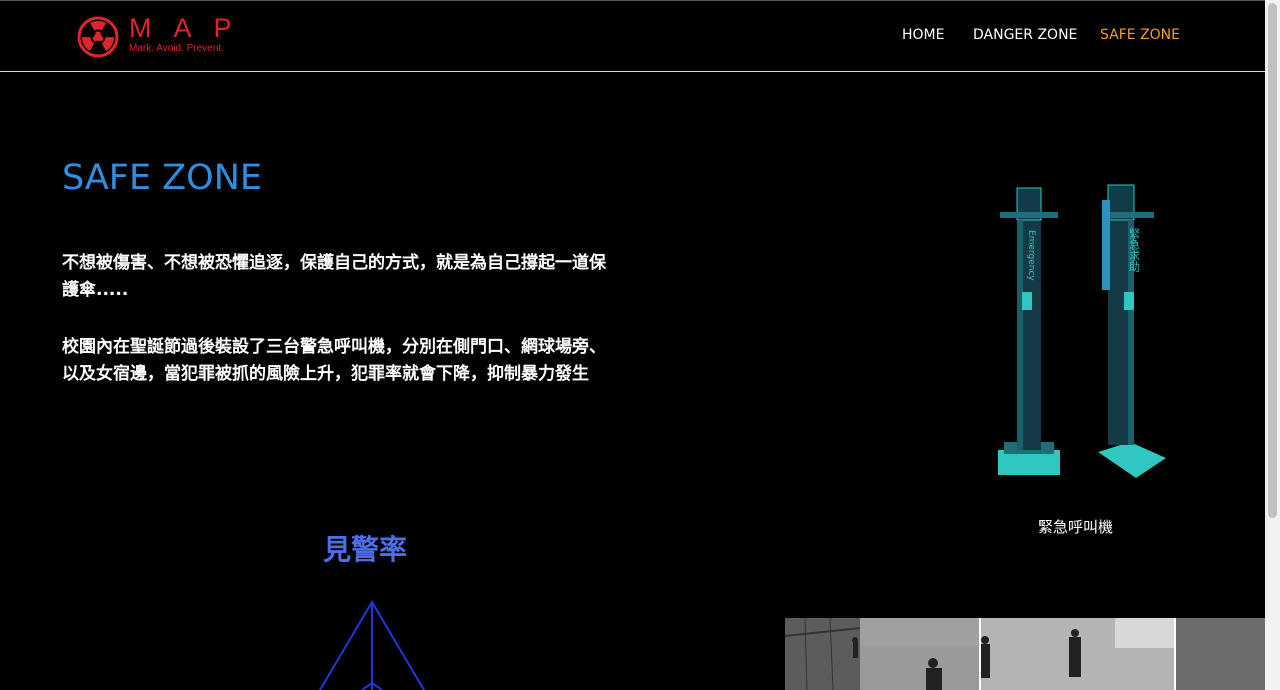 This screenshot has height=690, width=1280. Describe the element at coordinates (372, 645) in the screenshot. I see `diamond-graphic` at that location.